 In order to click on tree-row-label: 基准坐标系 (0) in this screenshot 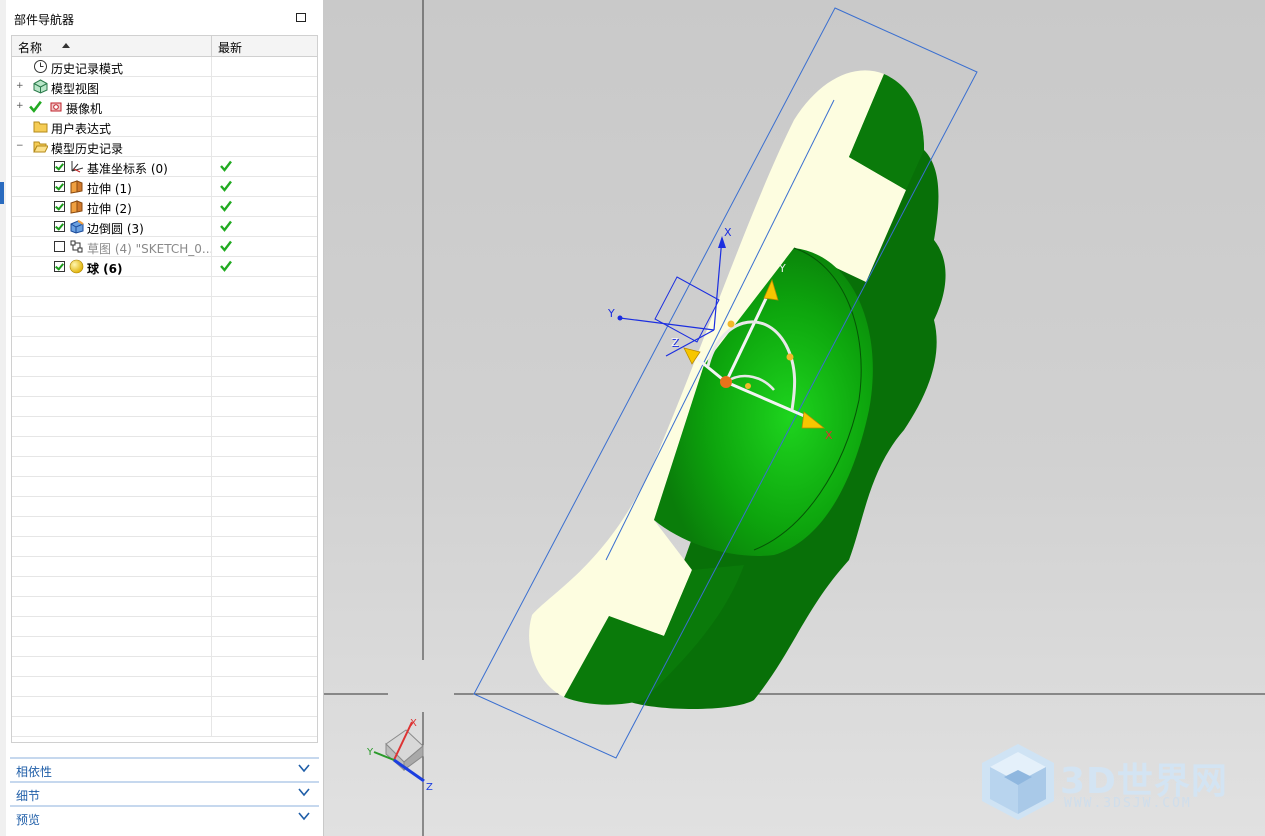, I will do `click(127, 169)`.